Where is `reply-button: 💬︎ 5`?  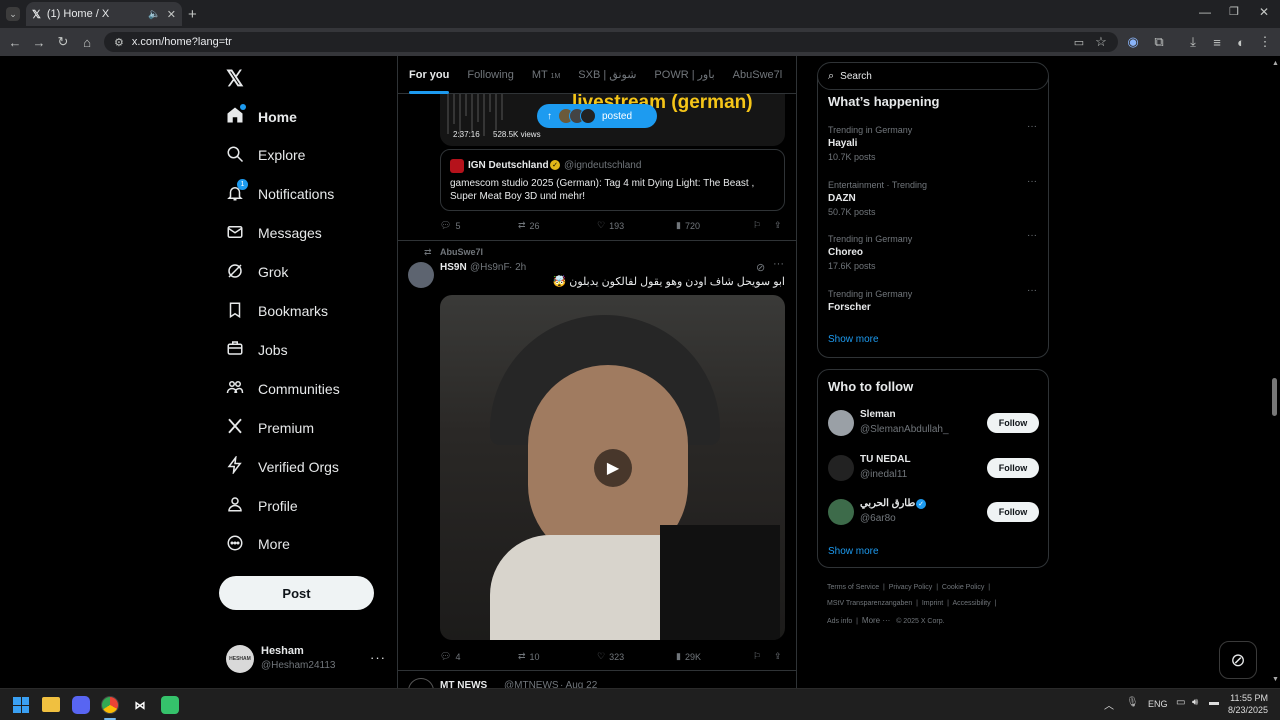 reply-button: 💬︎ 5 is located at coordinates (450, 225).